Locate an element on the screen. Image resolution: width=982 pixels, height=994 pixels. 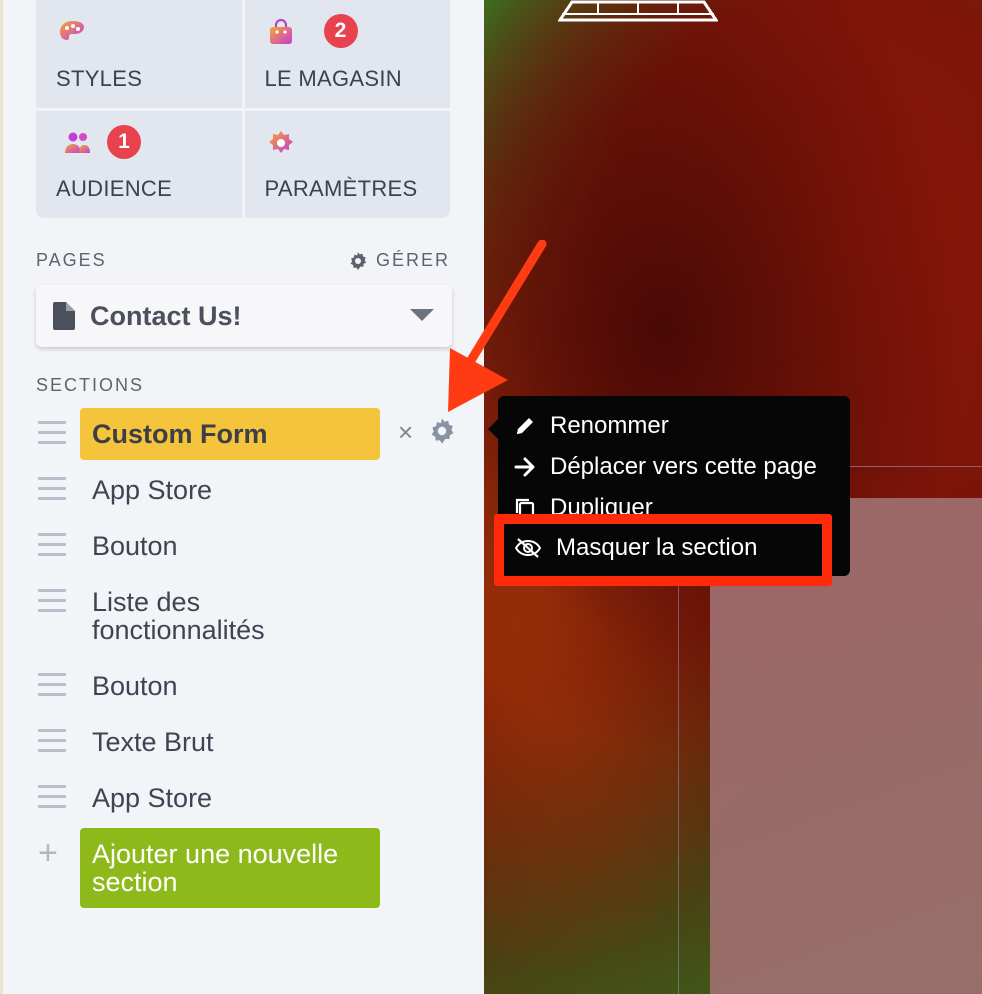
duplicate-icon is located at coordinates (525, 508).